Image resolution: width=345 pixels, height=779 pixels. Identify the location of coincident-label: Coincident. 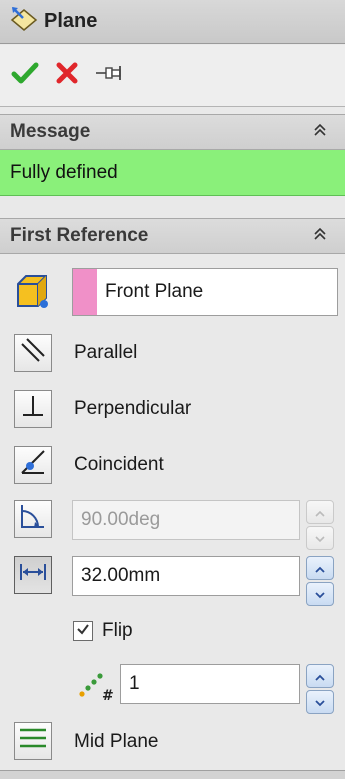
(119, 464).